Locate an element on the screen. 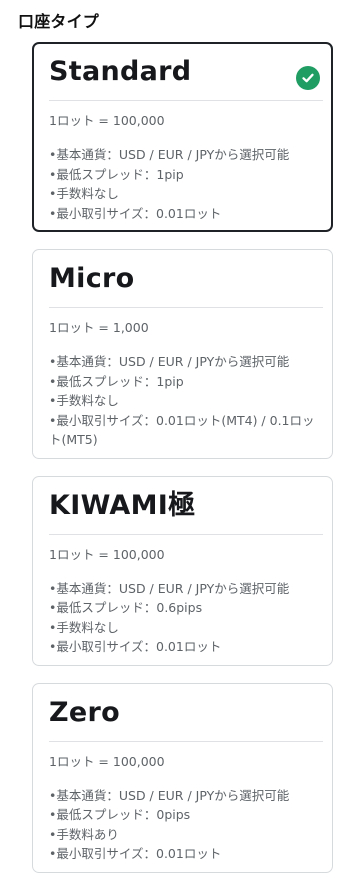  feature-item: •手数料あり is located at coordinates (84, 834).